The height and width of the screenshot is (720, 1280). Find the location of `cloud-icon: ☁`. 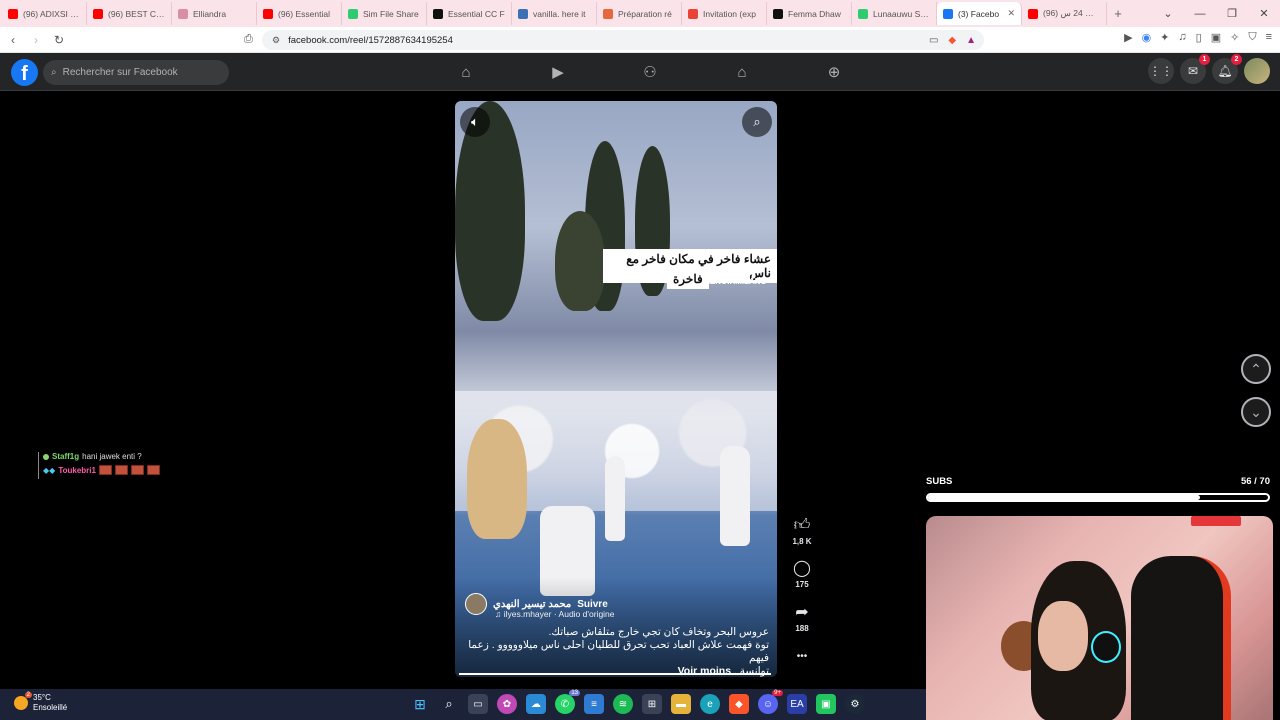

cloud-icon: ☁ is located at coordinates (536, 704).